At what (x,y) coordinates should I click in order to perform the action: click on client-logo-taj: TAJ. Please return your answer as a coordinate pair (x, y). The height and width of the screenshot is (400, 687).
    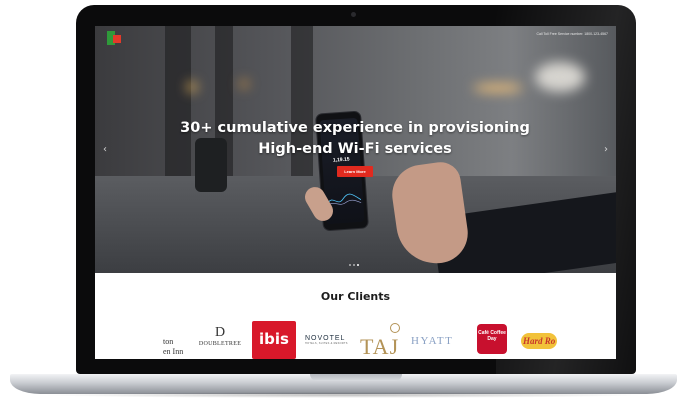
    Looking at the image, I should click on (379, 347).